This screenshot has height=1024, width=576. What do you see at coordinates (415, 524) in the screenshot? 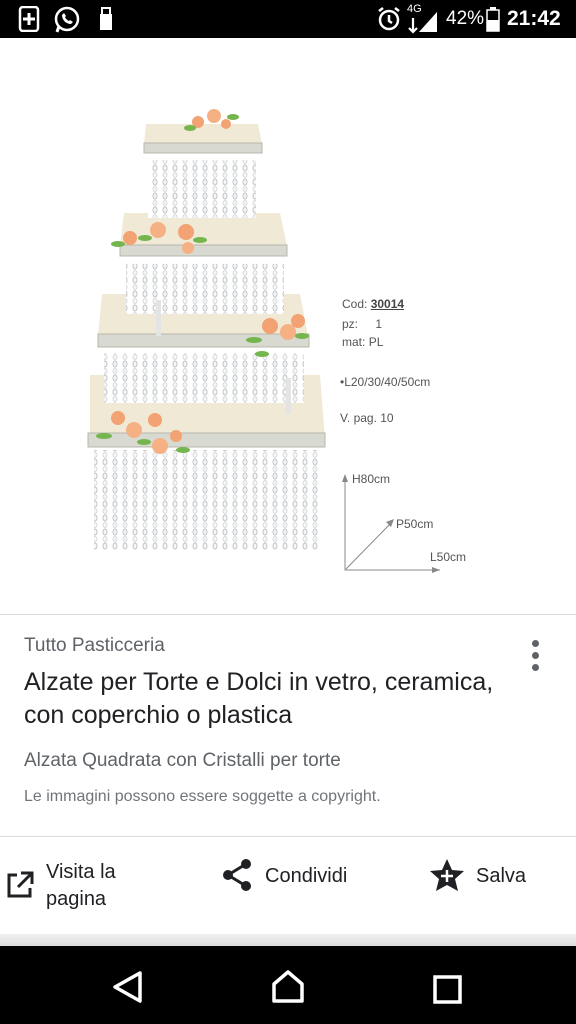
I see `spec-depth: P50cm` at bounding box center [415, 524].